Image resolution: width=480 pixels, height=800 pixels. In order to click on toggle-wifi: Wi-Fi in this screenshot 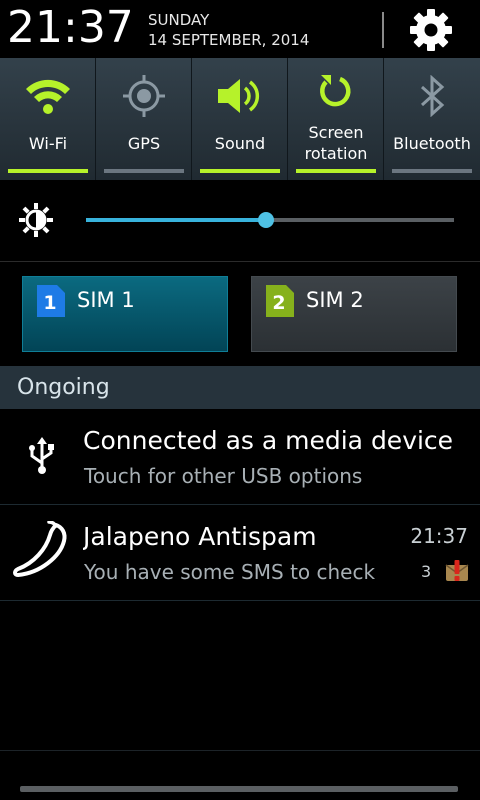, I will do `click(48, 119)`.